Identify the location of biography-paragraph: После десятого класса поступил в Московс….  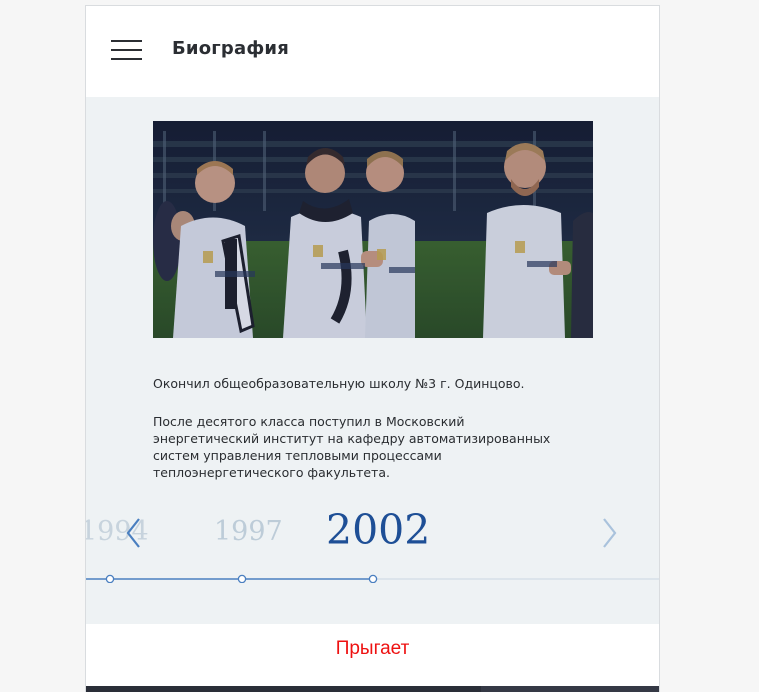
(352, 447).